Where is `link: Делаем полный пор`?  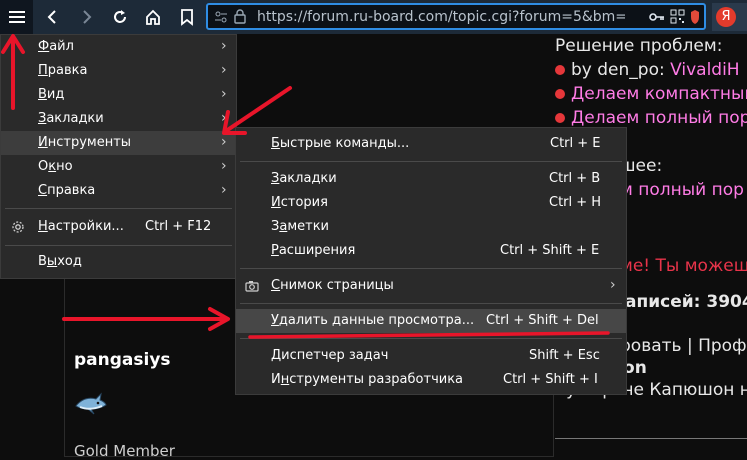 link: Делаем полный пор is located at coordinates (659, 118).